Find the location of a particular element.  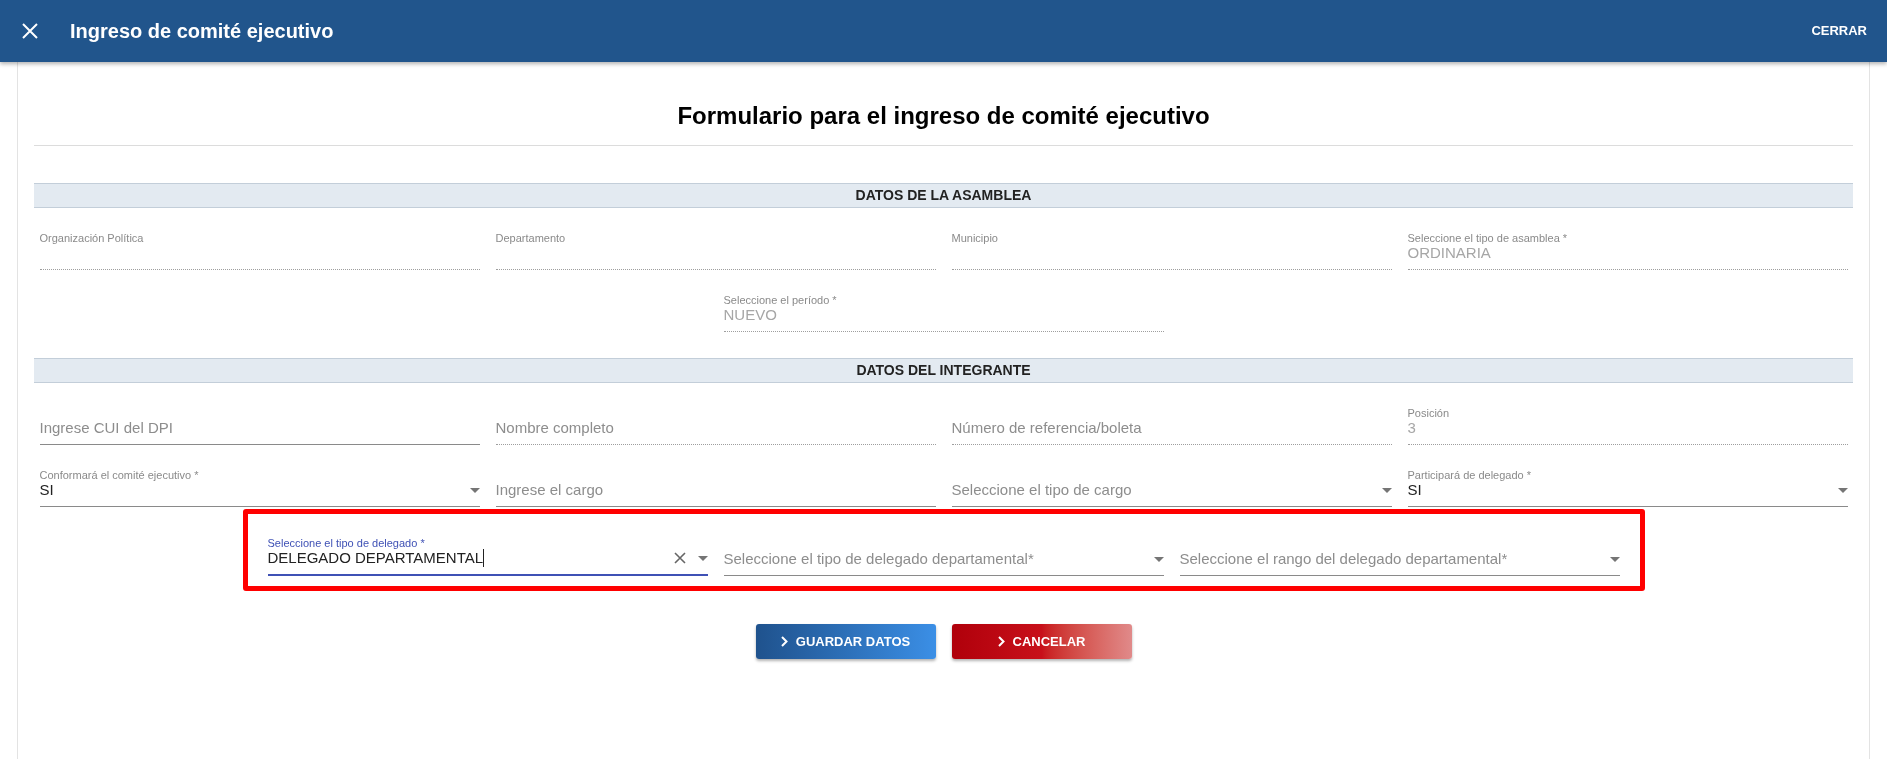

header-title: Ingreso de comité ejecutivo is located at coordinates (202, 31).